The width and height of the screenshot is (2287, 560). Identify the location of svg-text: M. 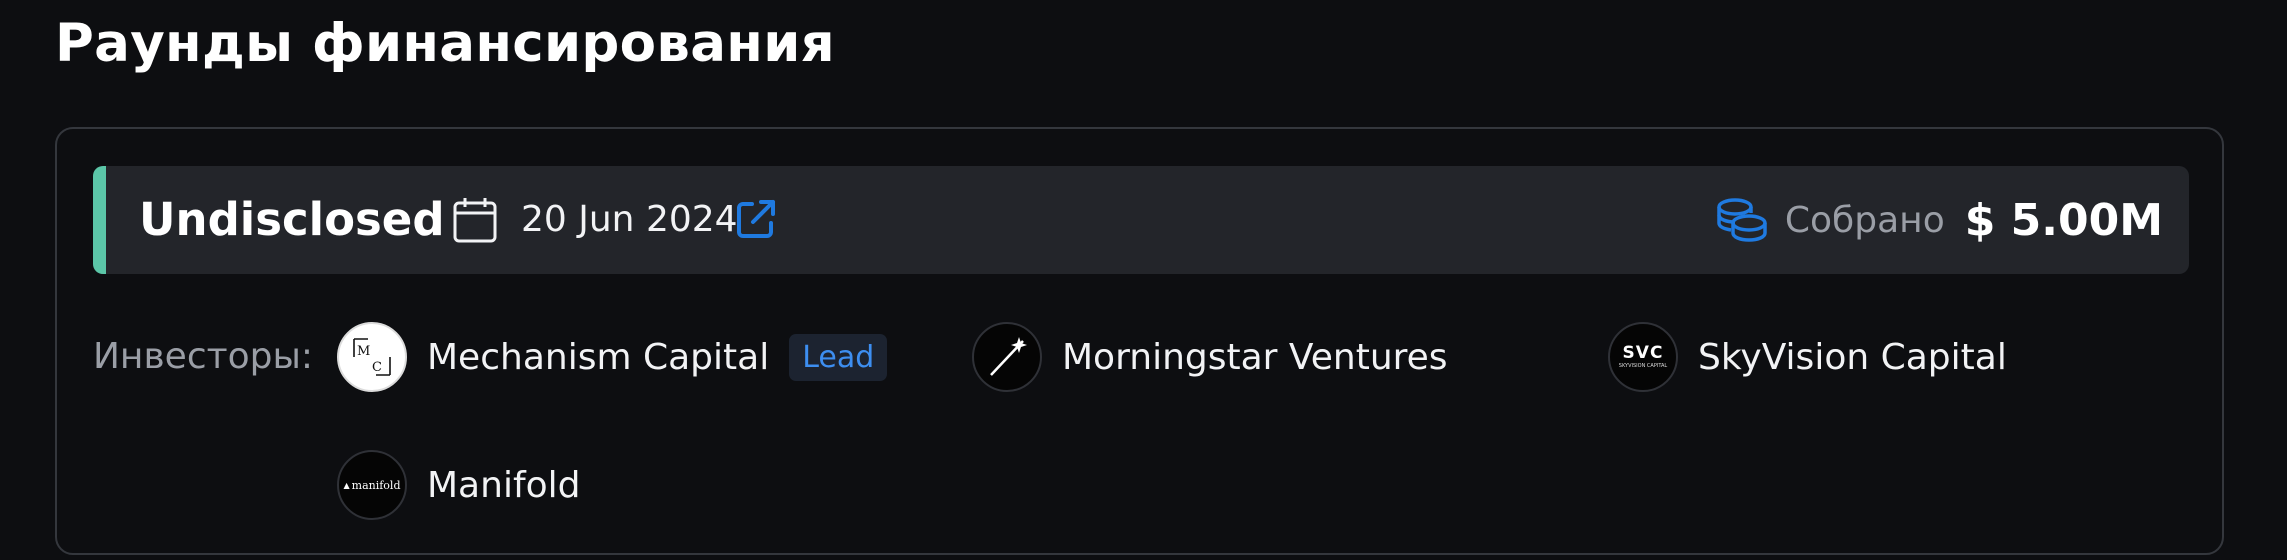
(363, 351).